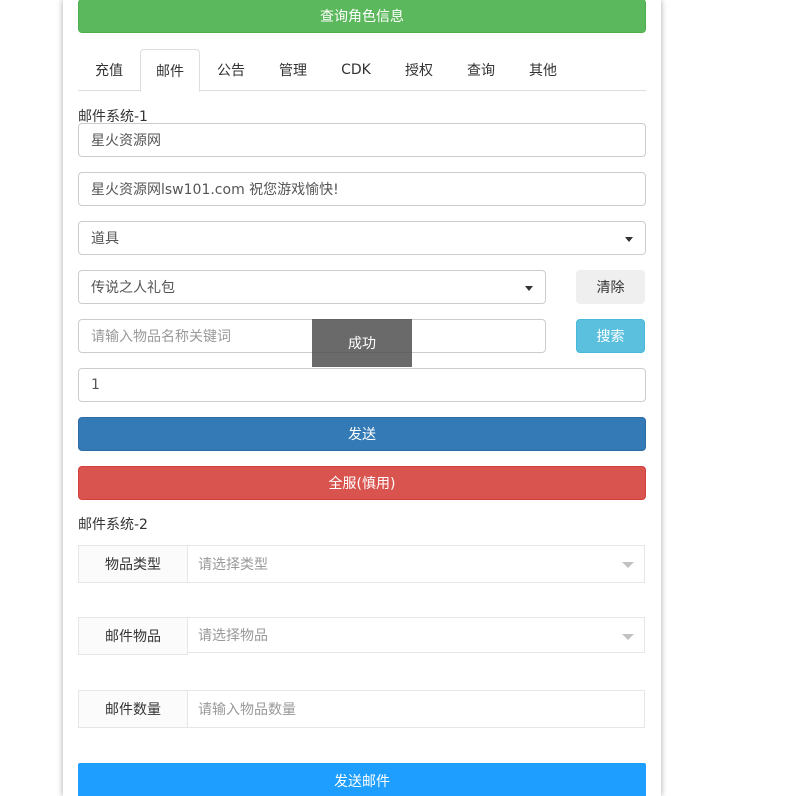 The image size is (788, 796). Describe the element at coordinates (109, 70) in the screenshot. I see `tab-recharge: 充值` at that location.